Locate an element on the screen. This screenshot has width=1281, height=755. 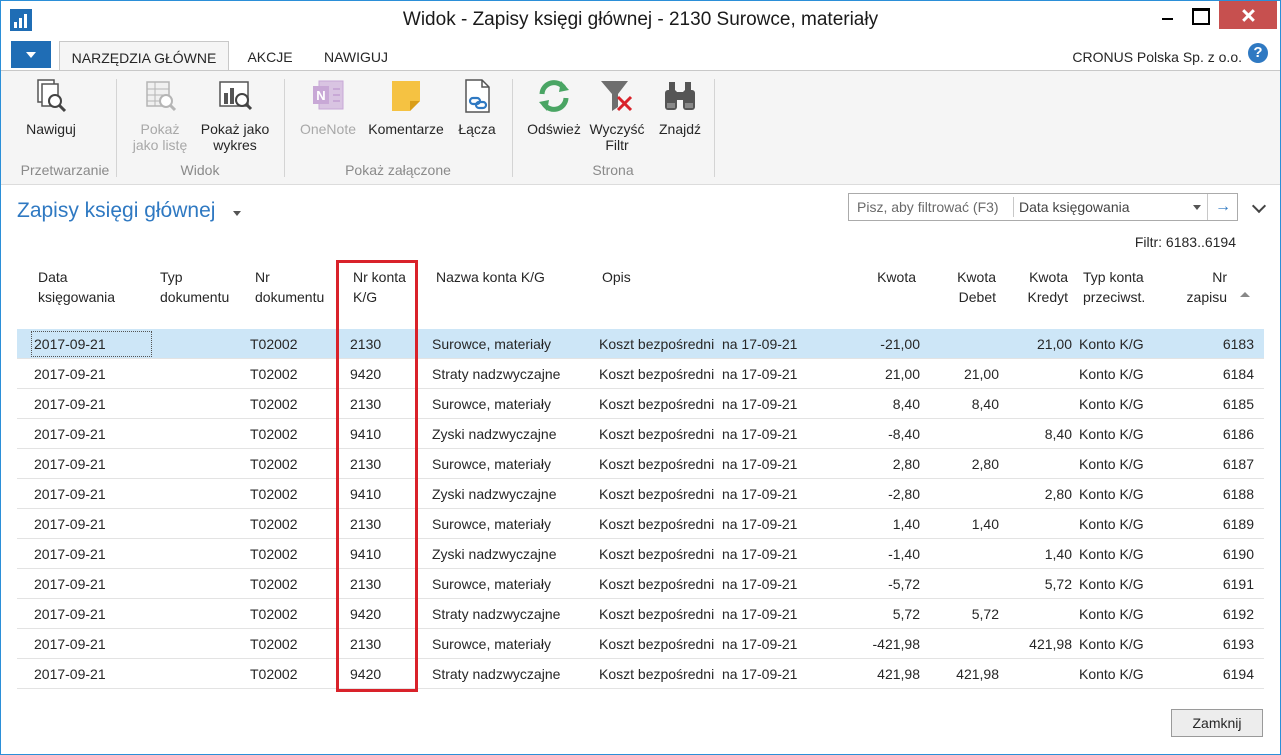
onenote-button: N OneNote is located at coordinates (328, 107).